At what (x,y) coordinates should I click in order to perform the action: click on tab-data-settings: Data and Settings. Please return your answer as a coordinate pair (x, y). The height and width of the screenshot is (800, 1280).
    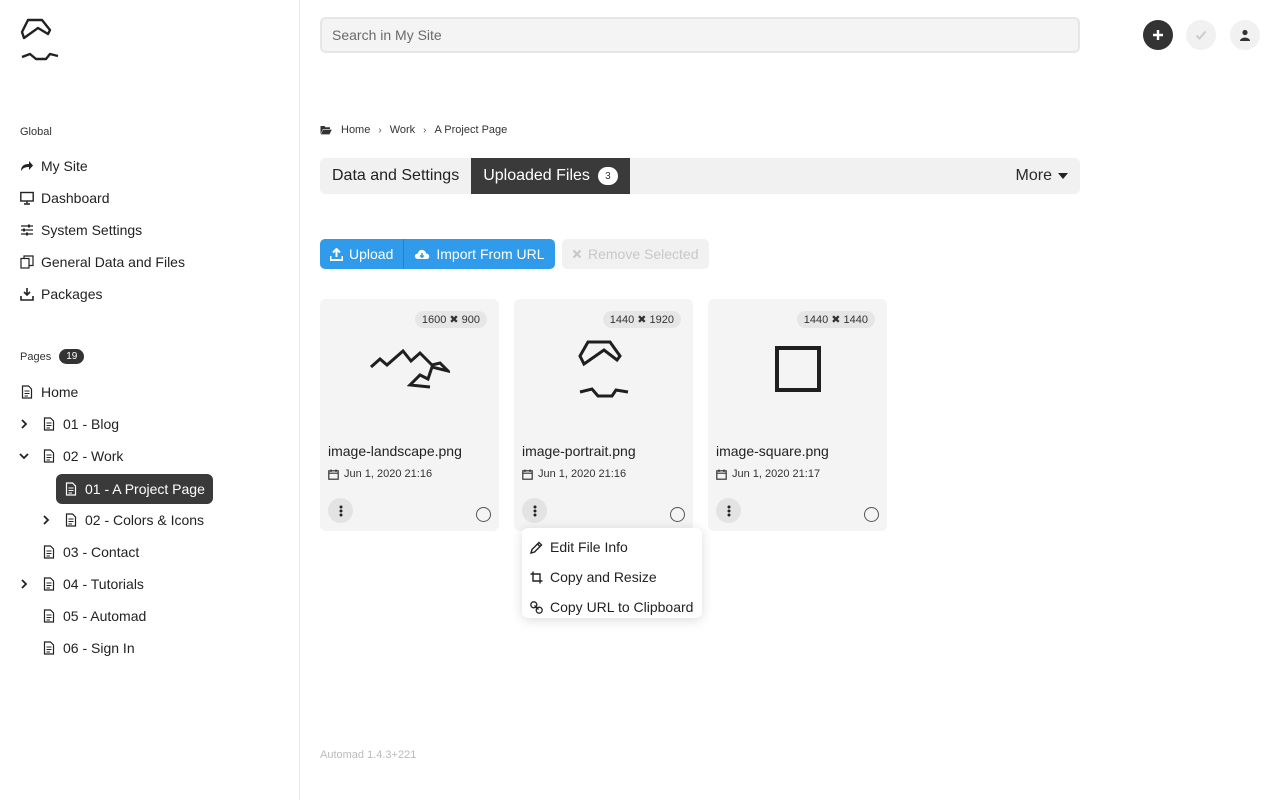
    Looking at the image, I should click on (395, 176).